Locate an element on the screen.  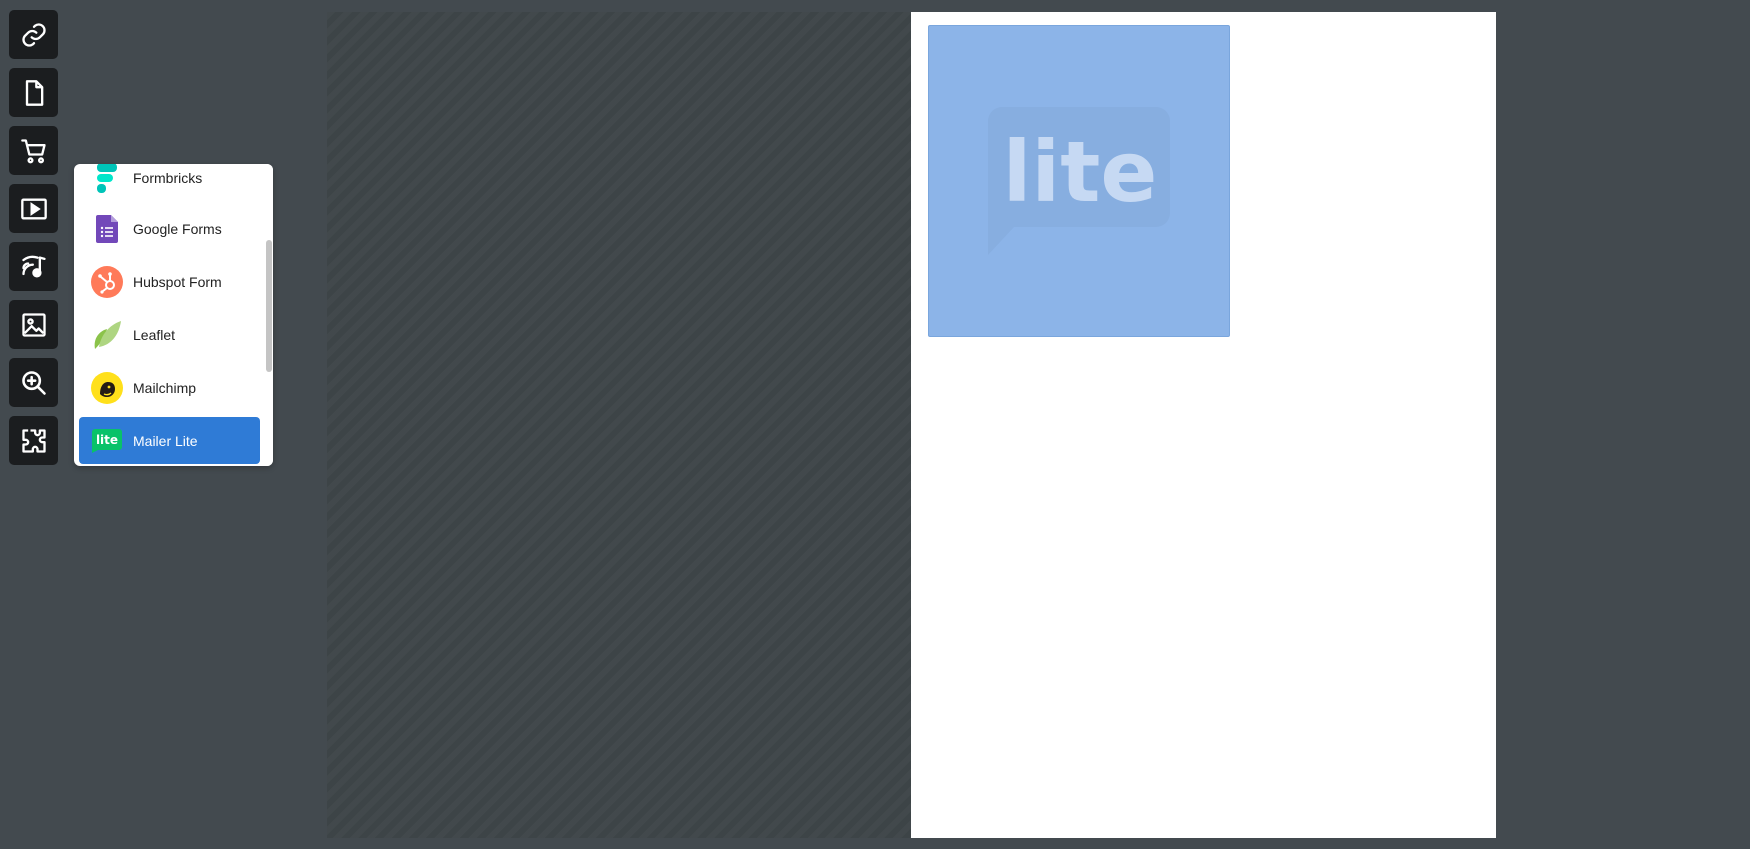
list-item-mailer-lite: lite Mailer Lite is located at coordinates (169, 440).